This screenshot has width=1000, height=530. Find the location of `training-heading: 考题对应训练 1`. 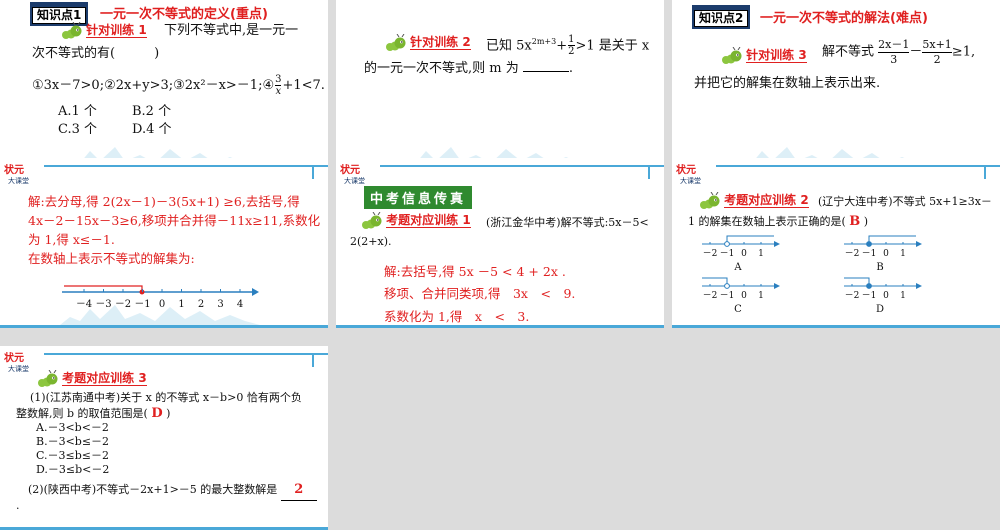

training-heading: 考题对应训练 1 is located at coordinates (416, 220).